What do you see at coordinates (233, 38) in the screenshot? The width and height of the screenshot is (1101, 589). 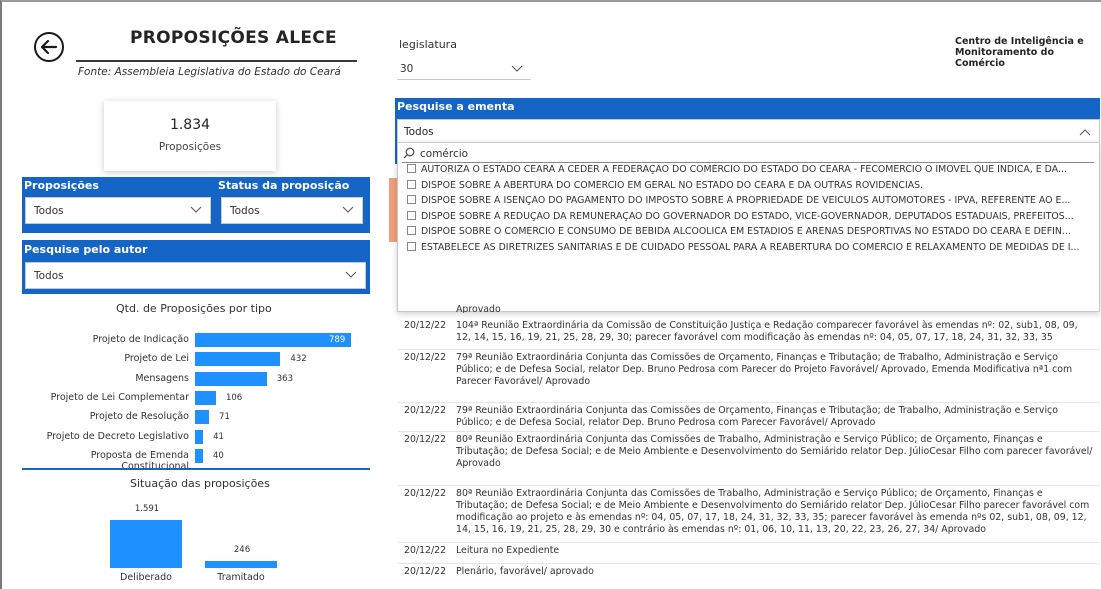 I see `page-title: PROPOSIÇÕES ALECE` at bounding box center [233, 38].